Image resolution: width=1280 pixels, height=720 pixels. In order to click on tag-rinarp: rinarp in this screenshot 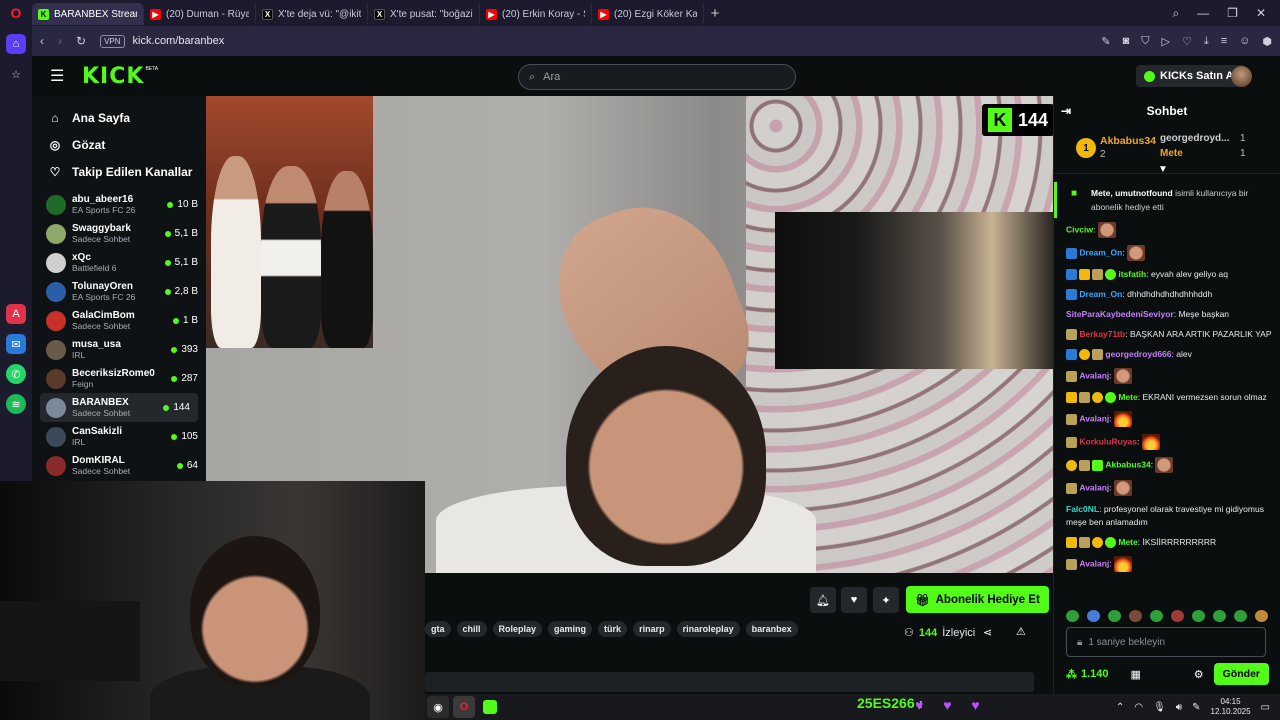, I will do `click(652, 629)`.